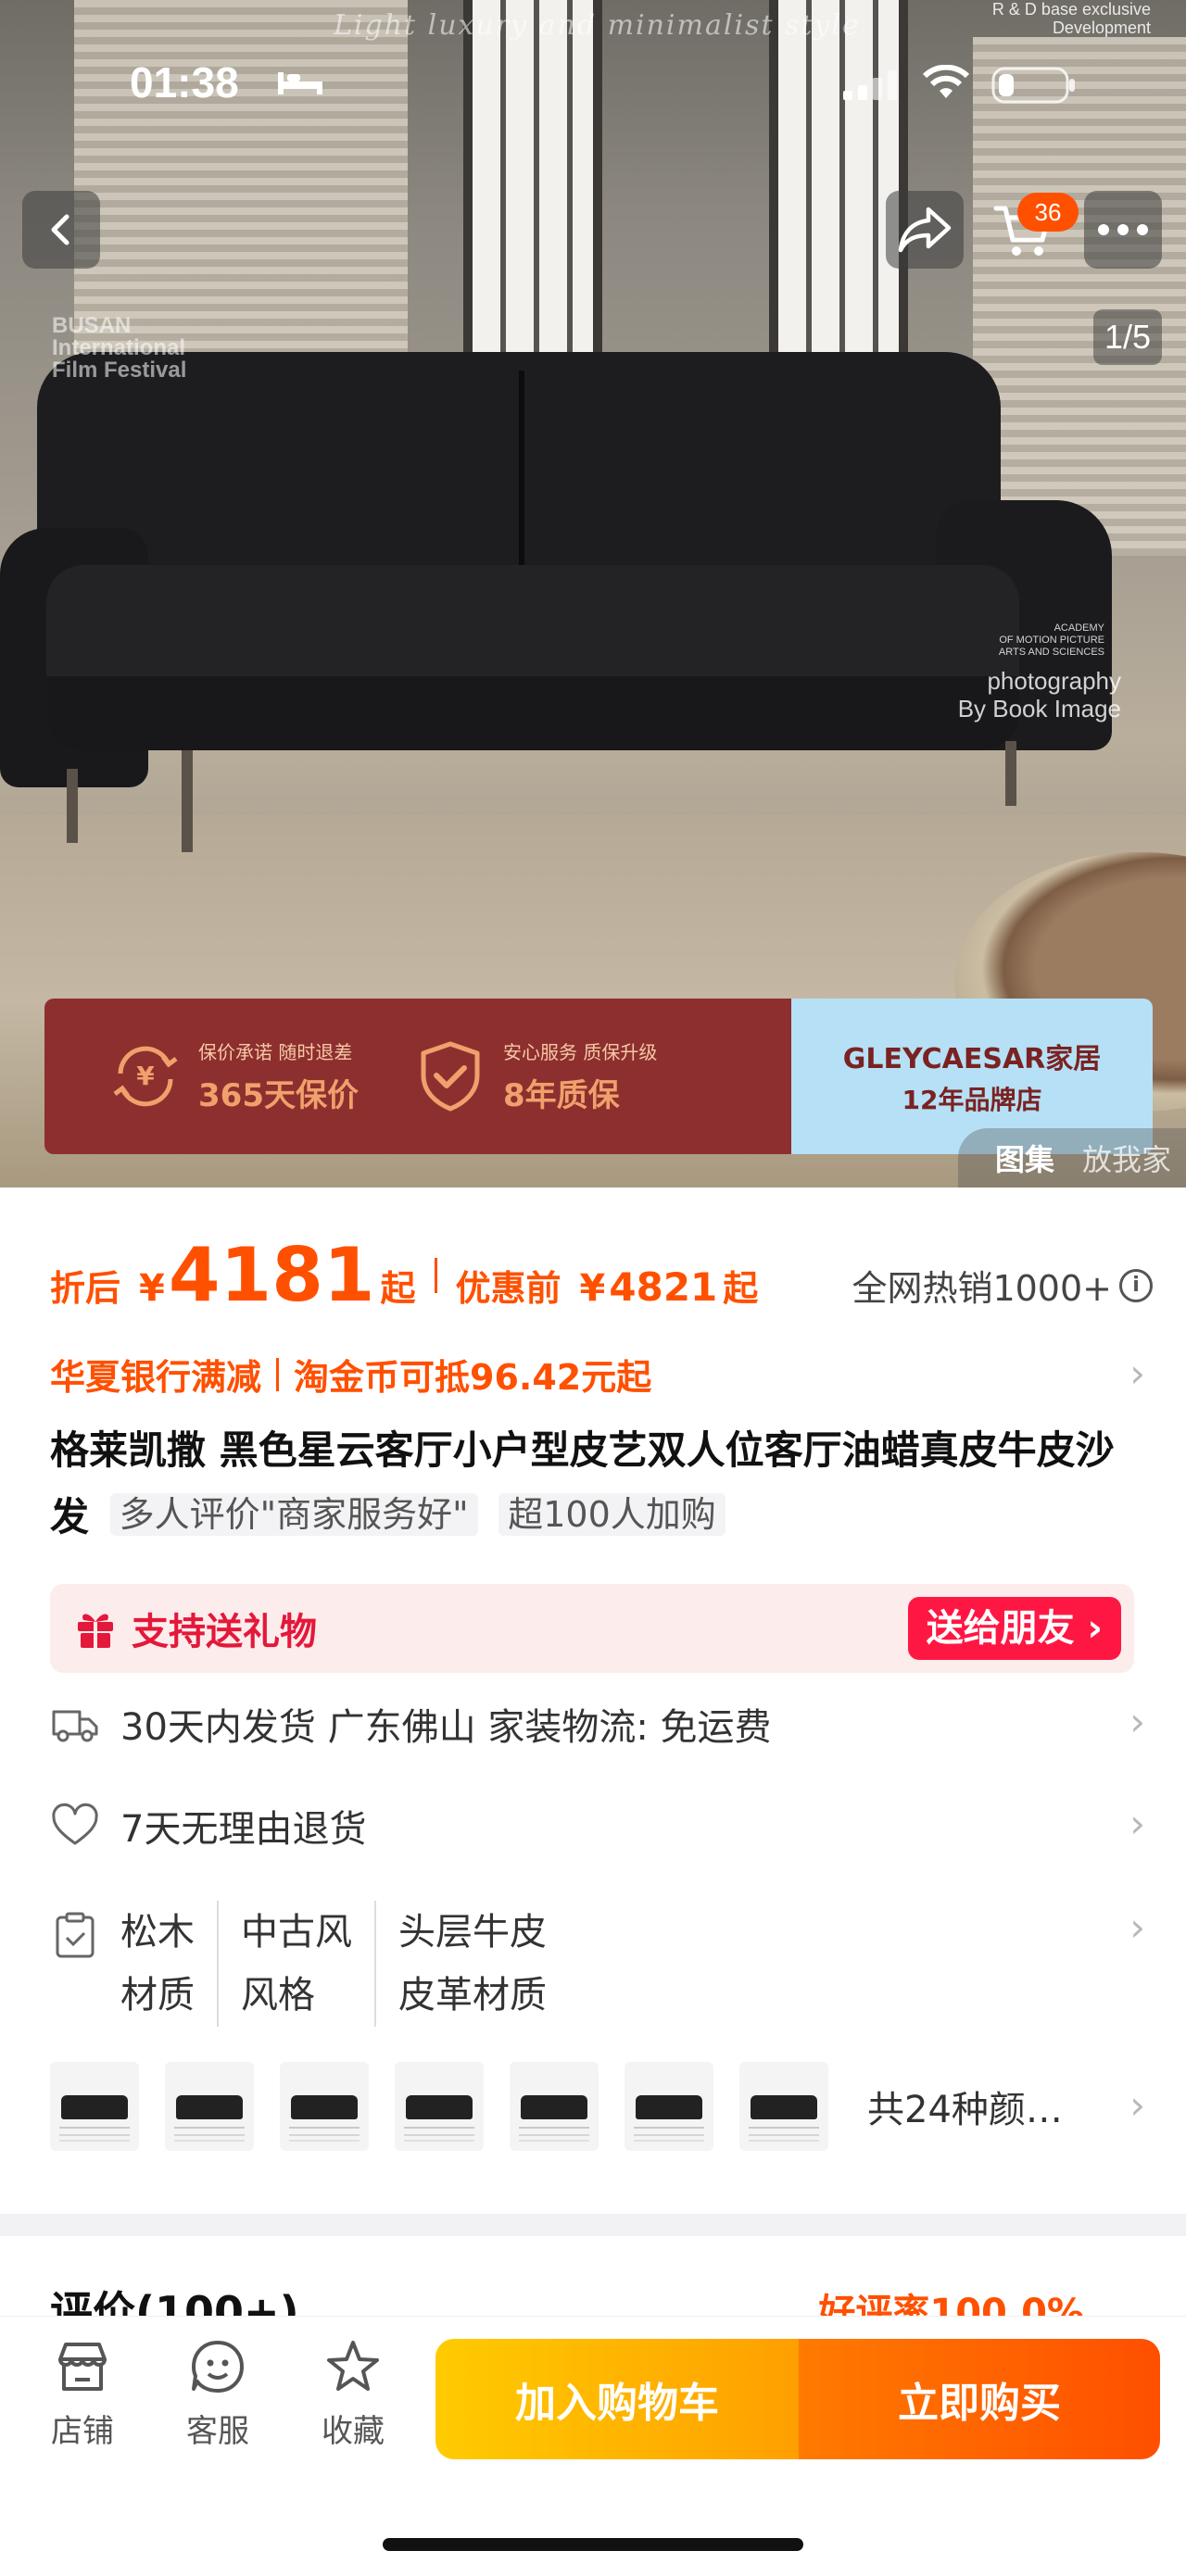 The height and width of the screenshot is (2576, 1186). I want to click on price-row: 折后 ¥ 4181 起 优惠前 ¥ 4821 起, so click(404, 1275).